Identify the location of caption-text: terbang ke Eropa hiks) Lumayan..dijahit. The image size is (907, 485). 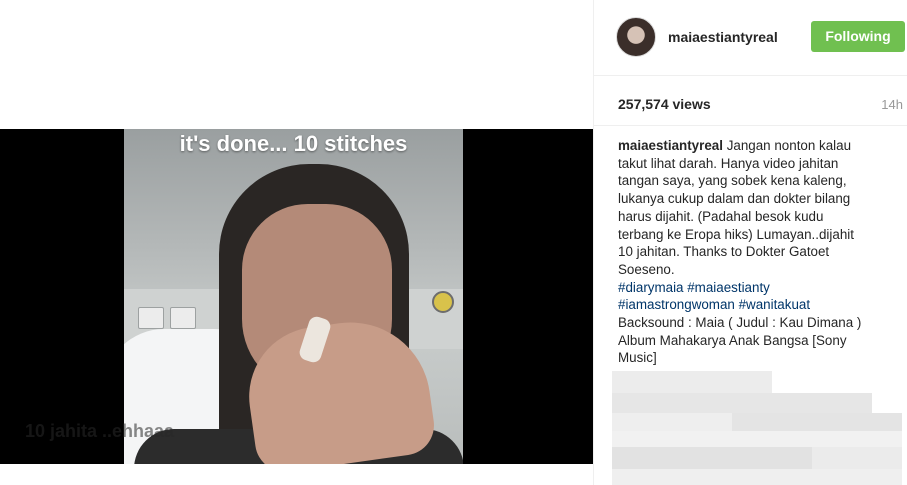
(736, 234).